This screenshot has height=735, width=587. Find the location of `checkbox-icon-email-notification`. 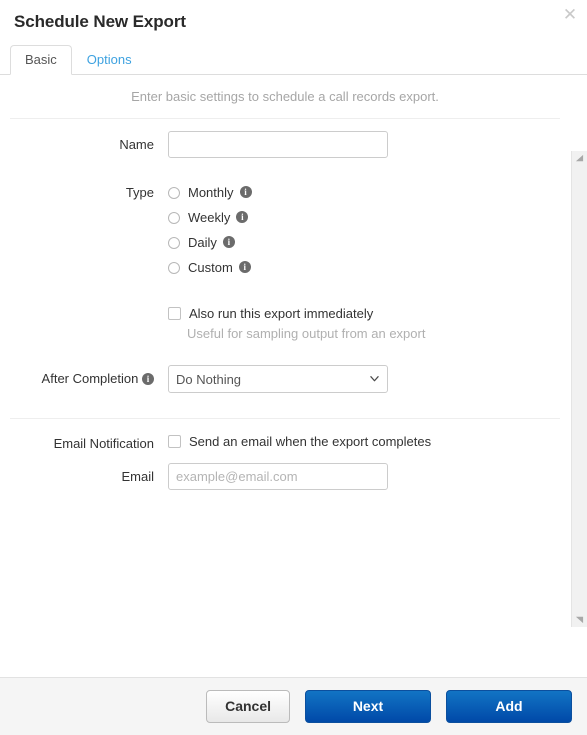

checkbox-icon-email-notification is located at coordinates (174, 441).